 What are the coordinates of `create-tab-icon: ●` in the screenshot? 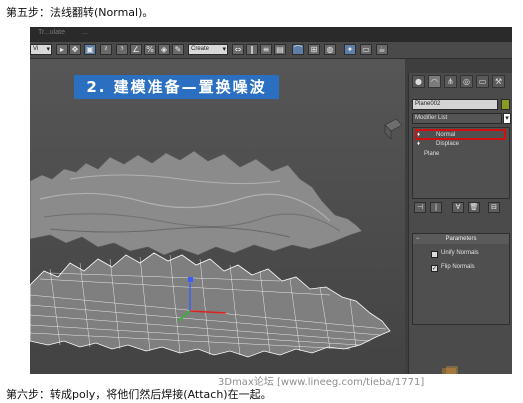 It's located at (418, 81).